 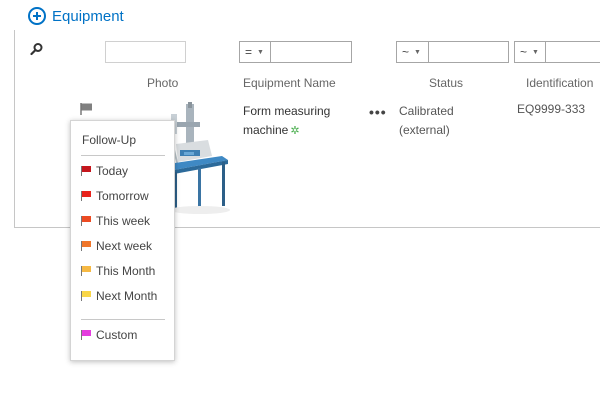 What do you see at coordinates (559, 83) in the screenshot?
I see `column-header-identification: Identification` at bounding box center [559, 83].